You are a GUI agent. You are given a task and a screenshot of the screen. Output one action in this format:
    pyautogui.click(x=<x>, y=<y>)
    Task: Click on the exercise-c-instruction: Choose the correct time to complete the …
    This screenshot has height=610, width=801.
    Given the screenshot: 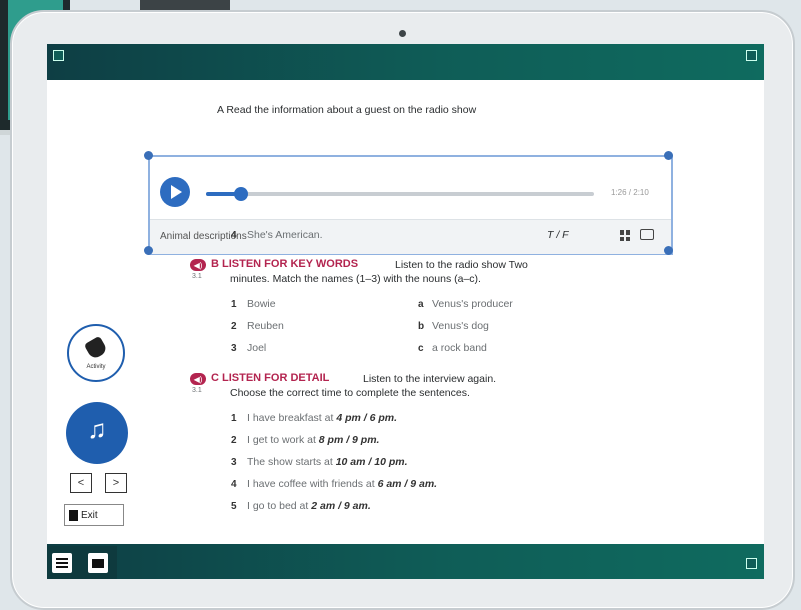 What is the action you would take?
    pyautogui.click(x=350, y=393)
    